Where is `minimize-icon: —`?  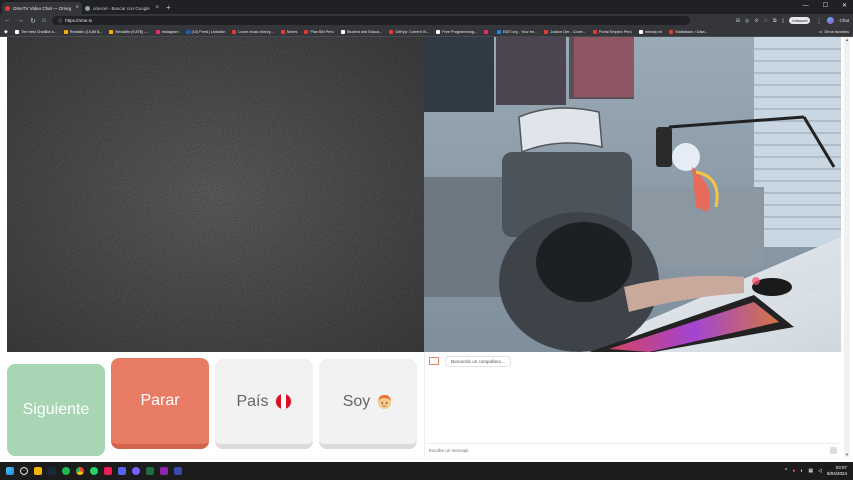
minimize-icon: — is located at coordinates (806, 6).